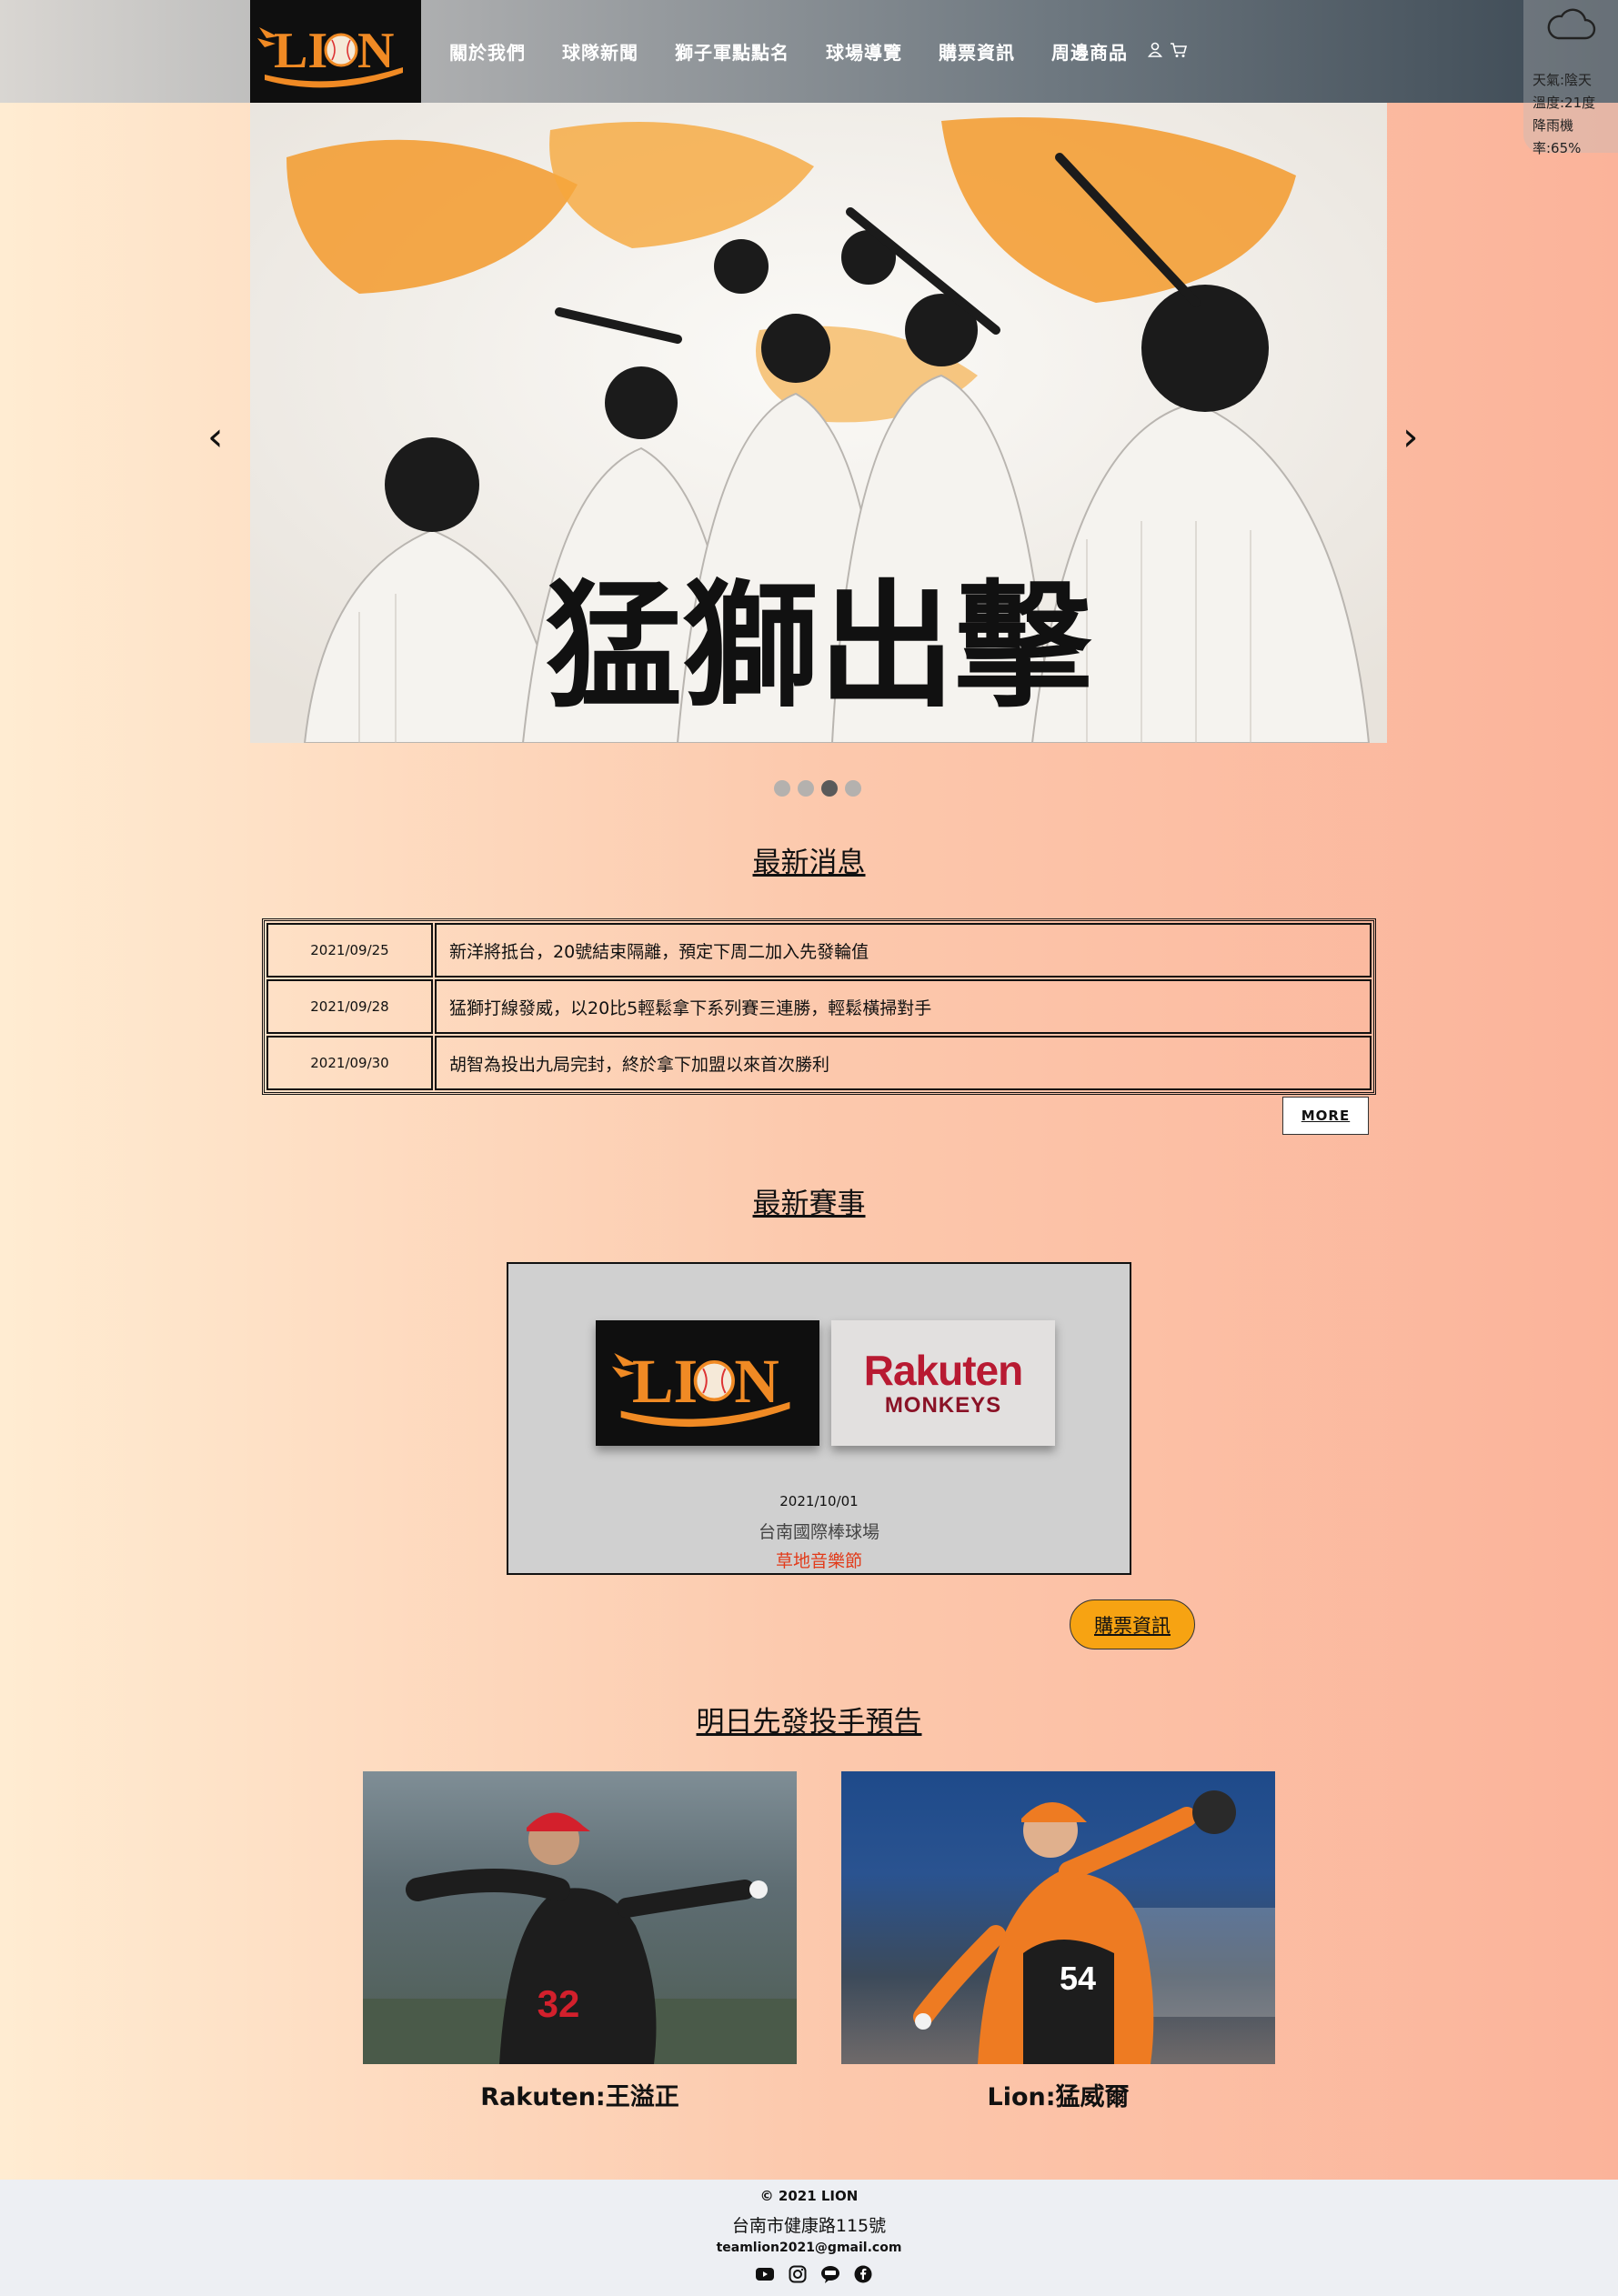 This screenshot has width=1618, height=2296. What do you see at coordinates (943, 1405) in the screenshot?
I see `away-team-logo-sub: MONKEYS` at bounding box center [943, 1405].